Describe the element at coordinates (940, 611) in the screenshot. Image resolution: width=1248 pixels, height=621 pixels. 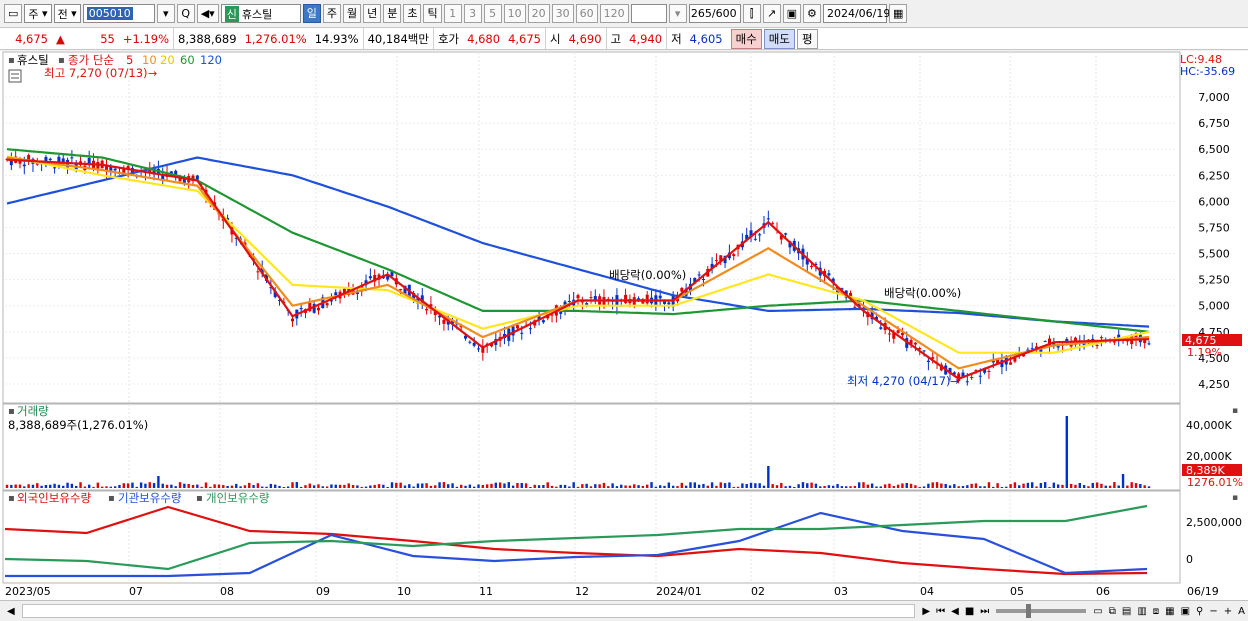
I see `rewind-icon: ⏮` at that location.